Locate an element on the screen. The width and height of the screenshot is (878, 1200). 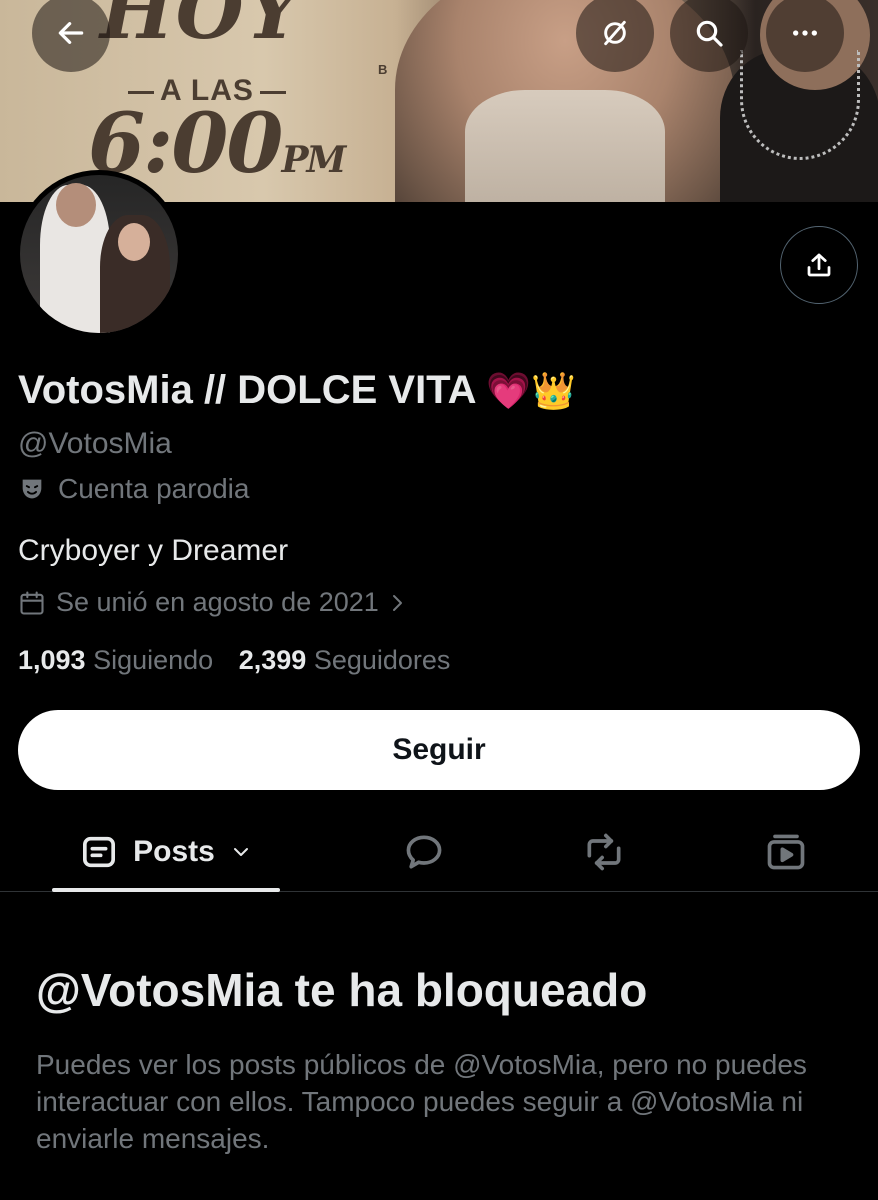
followers-link: 2,399 Seguidores is located at coordinates (345, 660).